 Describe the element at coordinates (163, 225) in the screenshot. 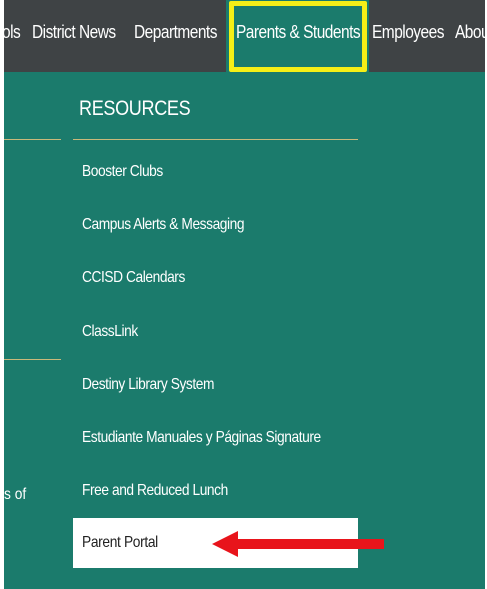

I see `menu-item-campus-alerts: Campus Alerts & Messaging` at that location.